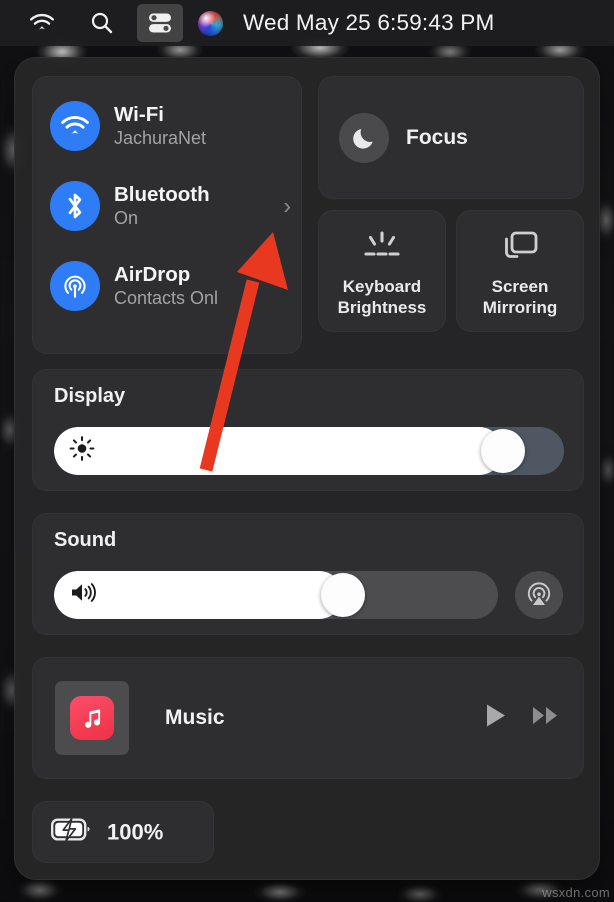  I want to click on focus-card: Focus, so click(451, 137).